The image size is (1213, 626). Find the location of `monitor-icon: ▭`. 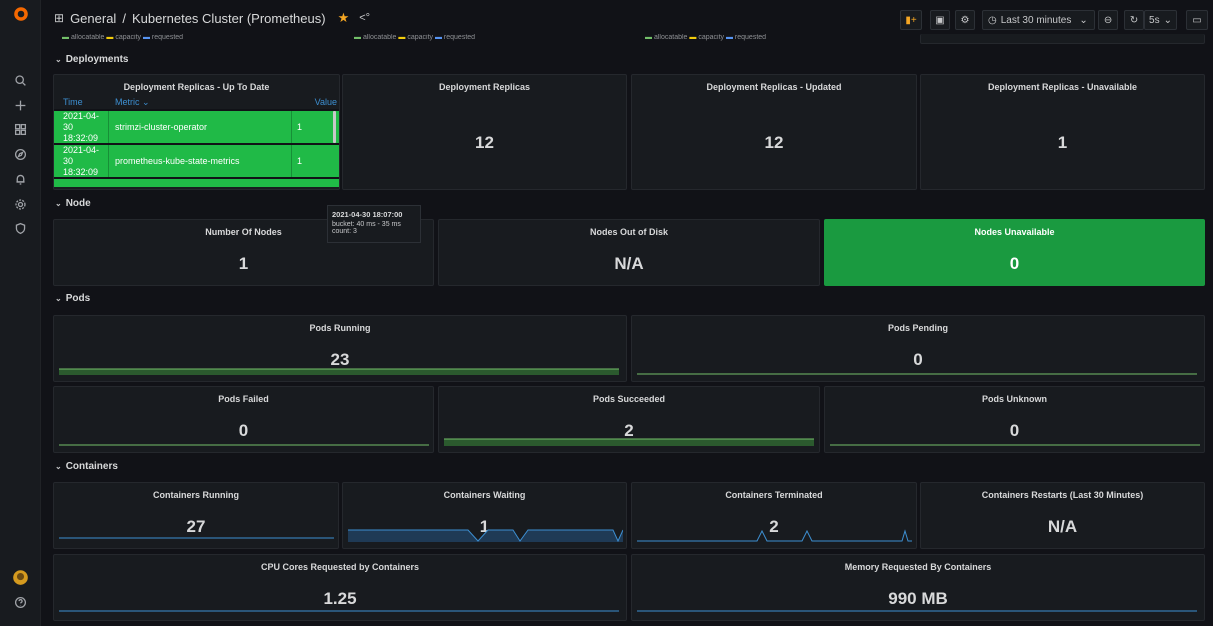

monitor-icon: ▭ is located at coordinates (1197, 20).